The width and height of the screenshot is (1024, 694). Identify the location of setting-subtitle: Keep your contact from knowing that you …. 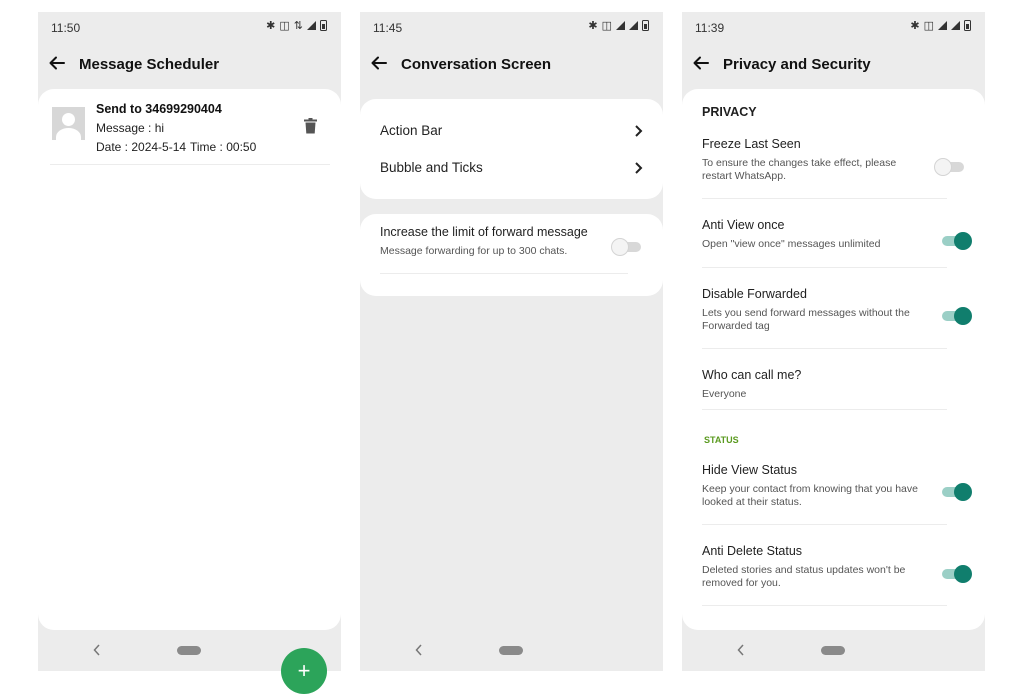
(810, 495).